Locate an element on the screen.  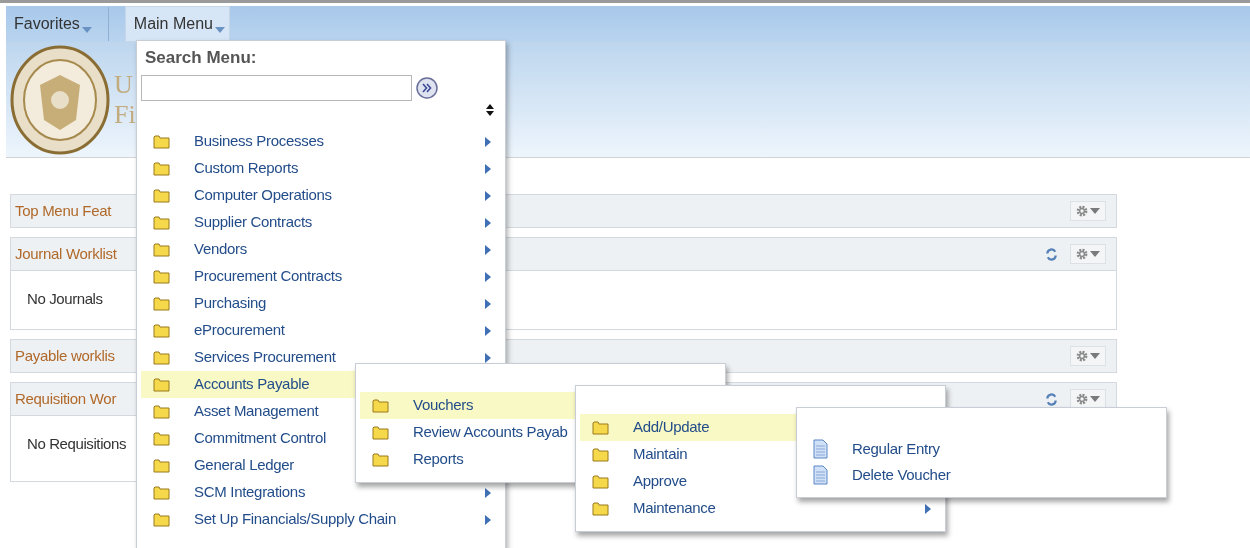
menu-item: Procurement Contracts is located at coordinates (321, 276).